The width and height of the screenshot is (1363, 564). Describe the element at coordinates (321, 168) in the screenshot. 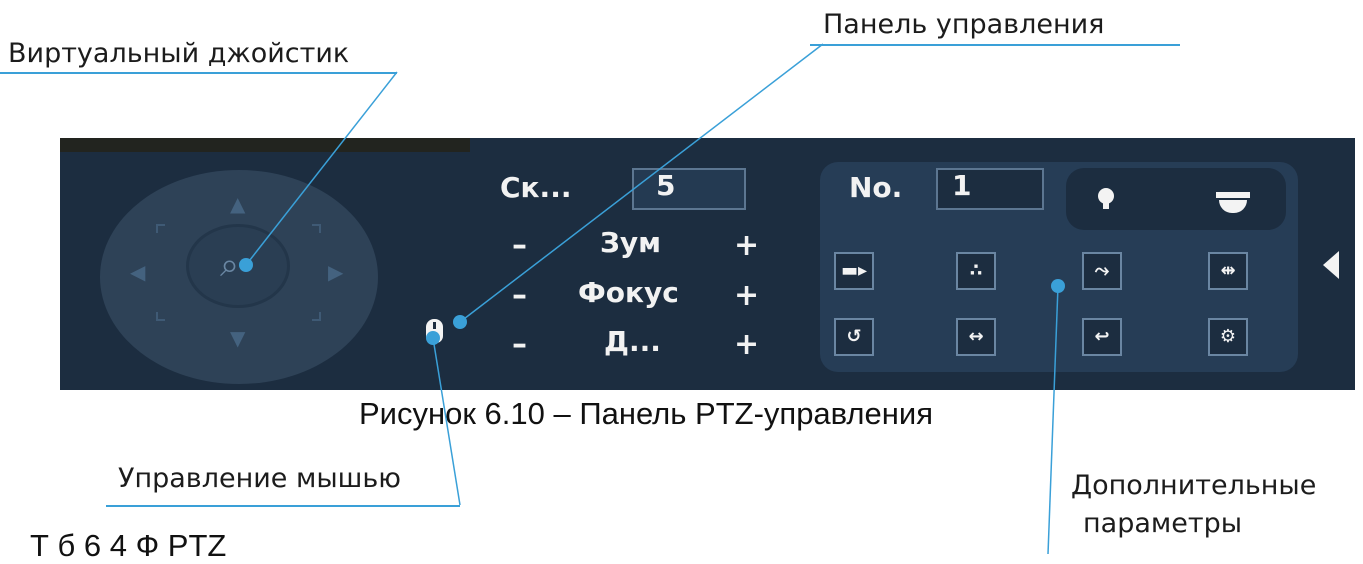

I see `joystick-leader-line` at that location.